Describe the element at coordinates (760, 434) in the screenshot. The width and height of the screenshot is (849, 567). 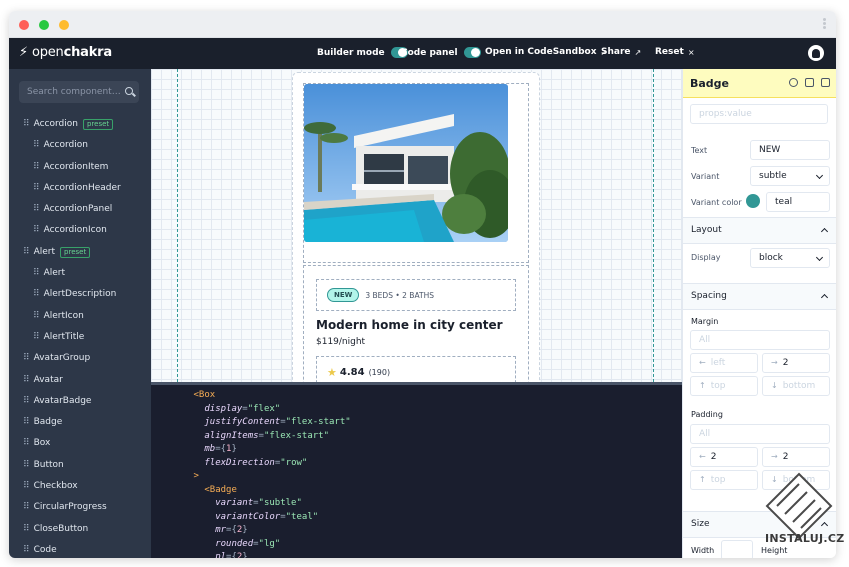
I see `padding-all-input: All` at that location.